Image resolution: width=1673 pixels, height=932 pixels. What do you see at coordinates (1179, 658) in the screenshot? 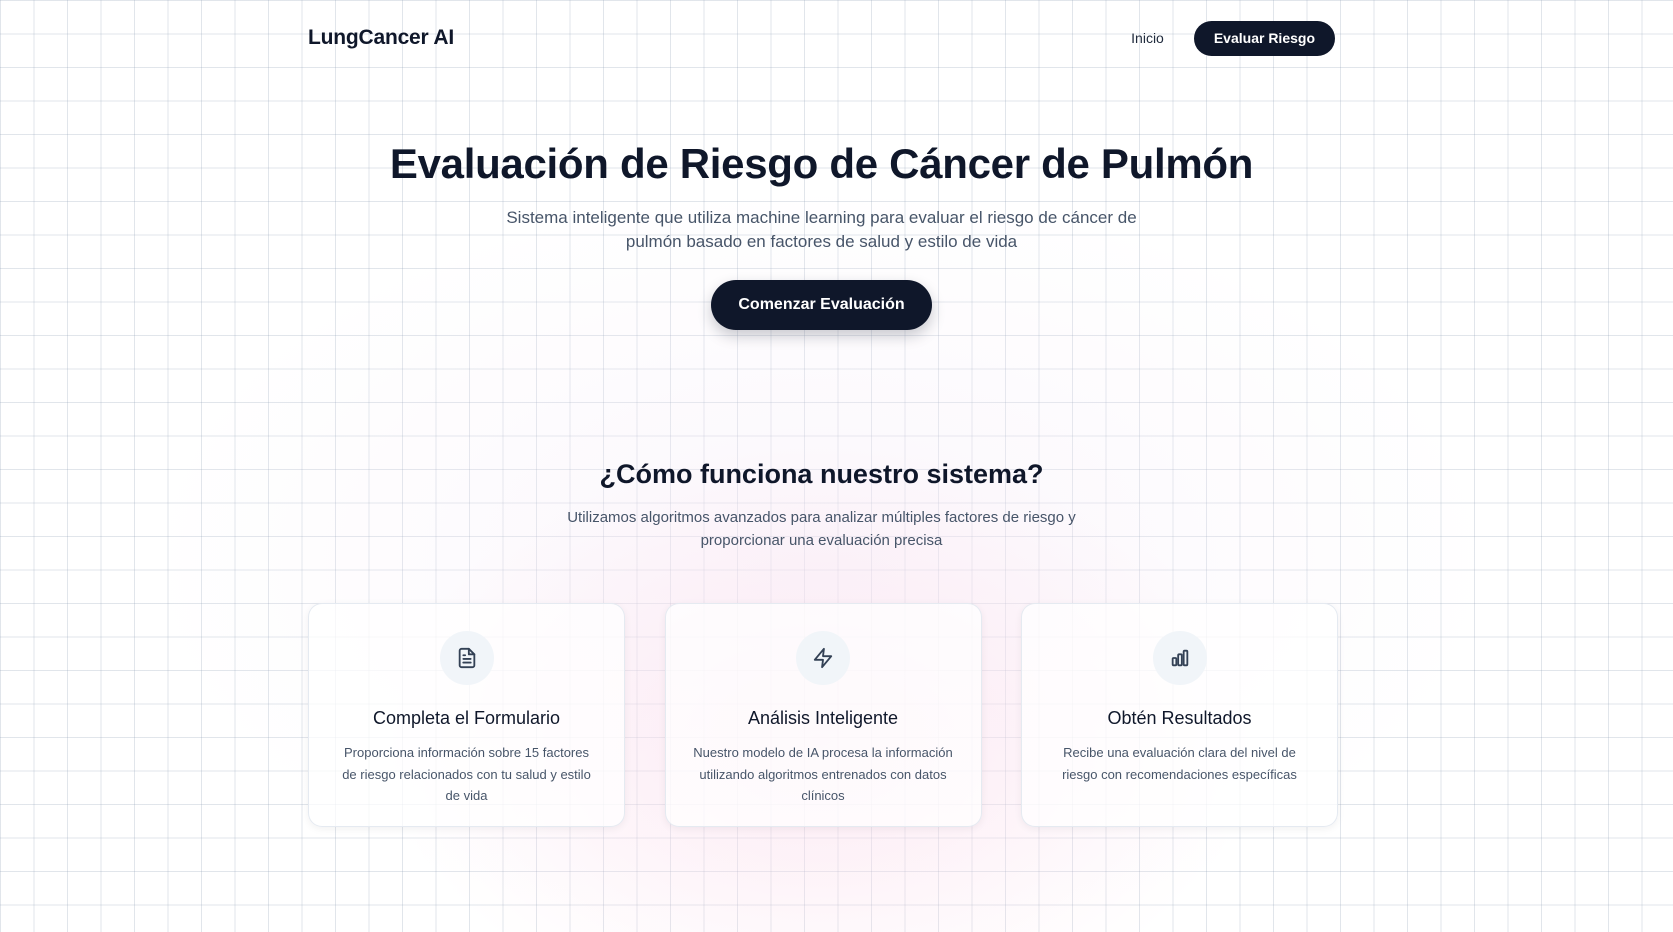
I see `bar-chart-icon` at bounding box center [1179, 658].